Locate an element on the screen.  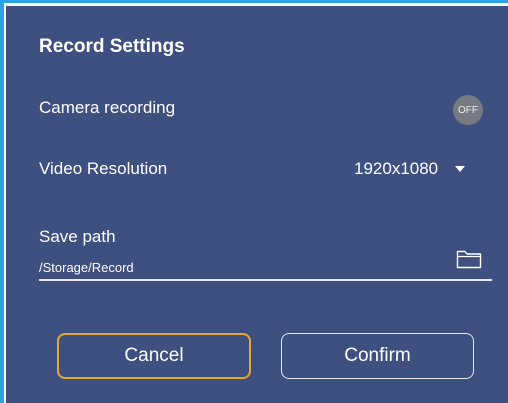
camera-recording-toggle: OFF is located at coordinates (468, 110).